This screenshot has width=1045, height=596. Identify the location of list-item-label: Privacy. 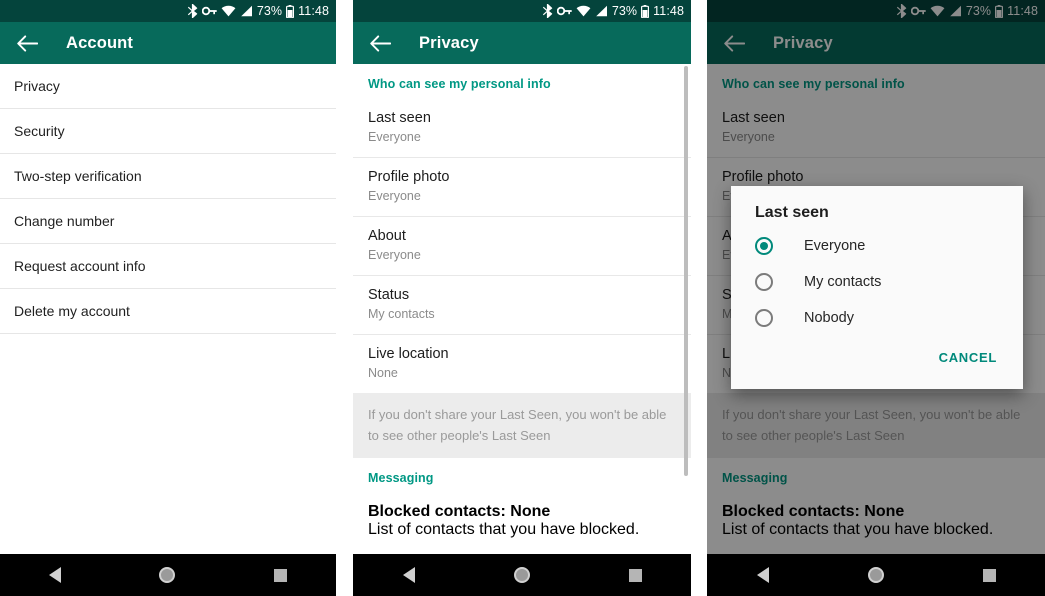
(37, 86).